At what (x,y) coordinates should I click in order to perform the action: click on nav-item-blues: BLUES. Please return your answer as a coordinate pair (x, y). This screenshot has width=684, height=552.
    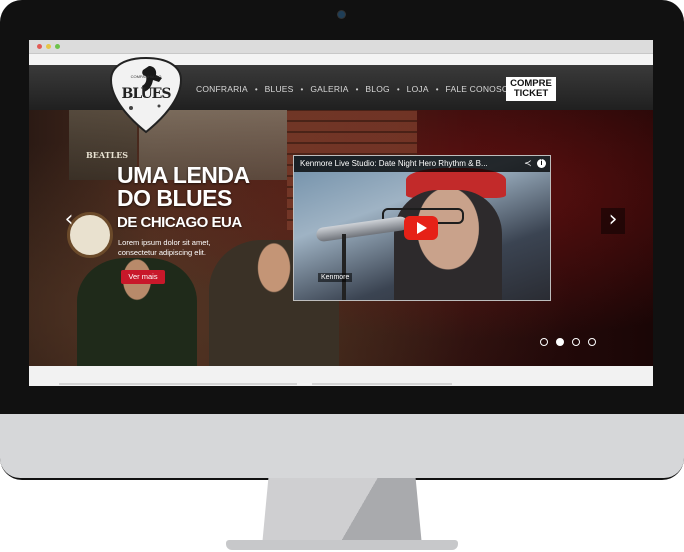
    Looking at the image, I should click on (279, 89).